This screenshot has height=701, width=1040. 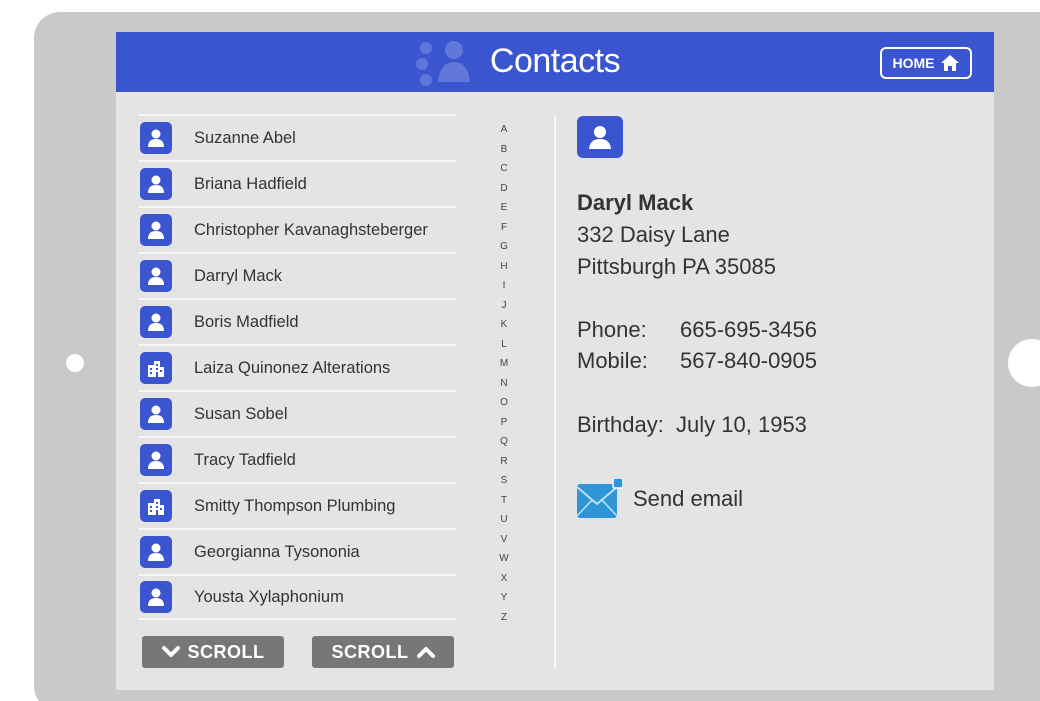 What do you see at coordinates (238, 275) in the screenshot?
I see `contact-name-label: Darryl Mack` at bounding box center [238, 275].